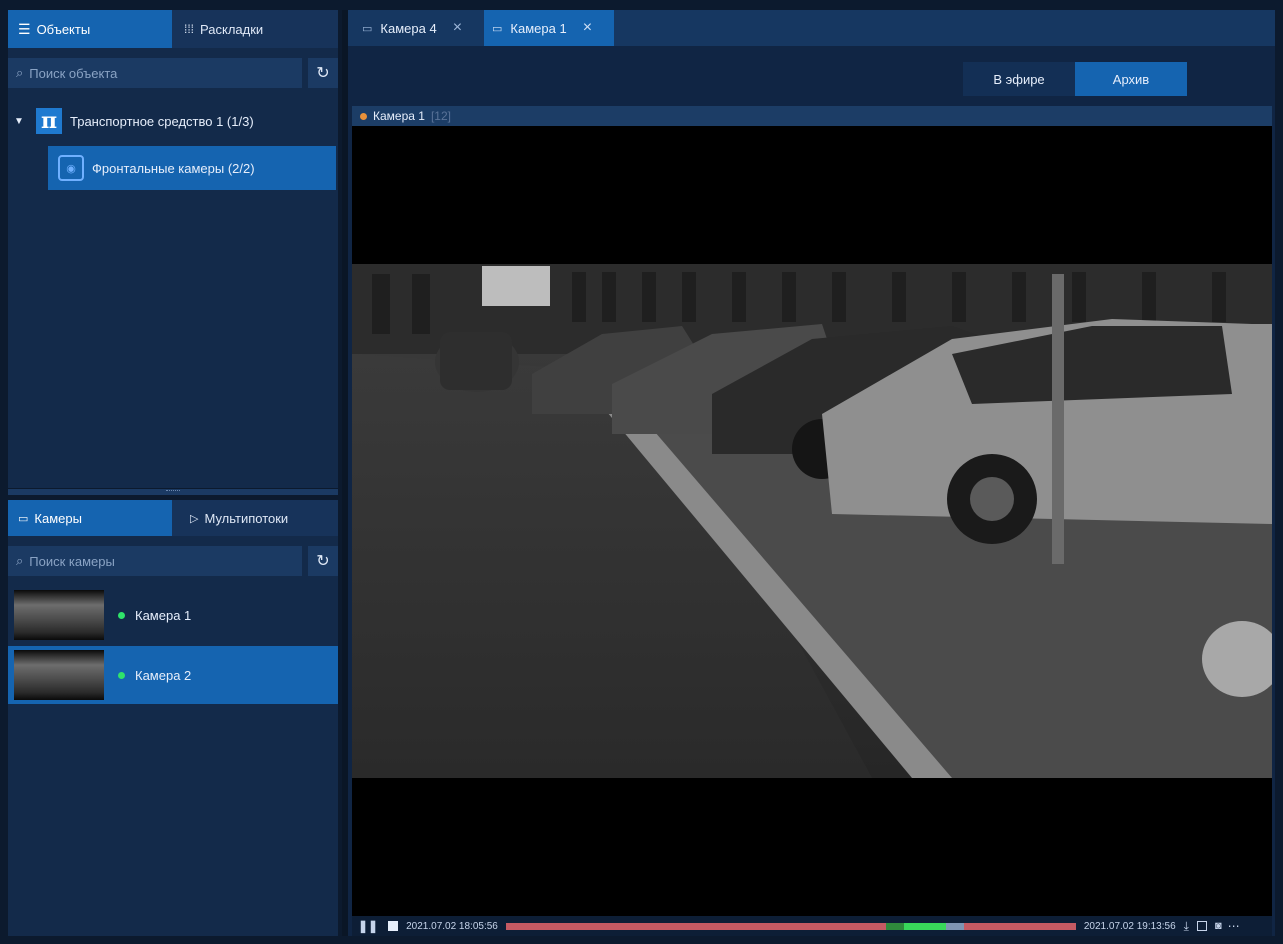 This screenshot has width=1283, height=944. I want to click on panel-splitter, so click(173, 492).